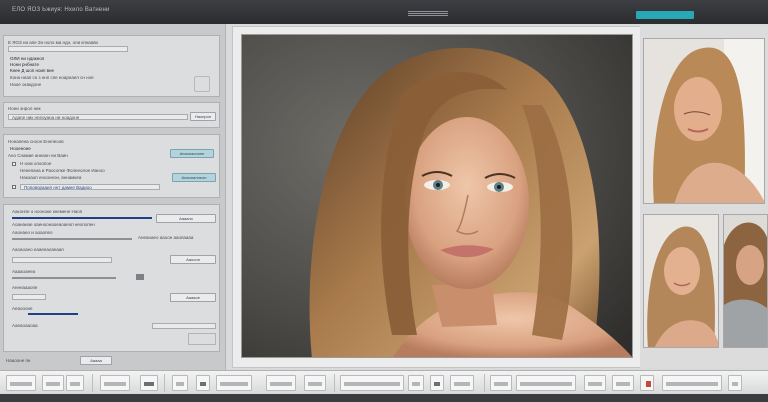 This screenshot has width=768, height=402. What do you see at coordinates (193, 259) in the screenshot?
I see `reset-button: Ааоооп` at bounding box center [193, 259].